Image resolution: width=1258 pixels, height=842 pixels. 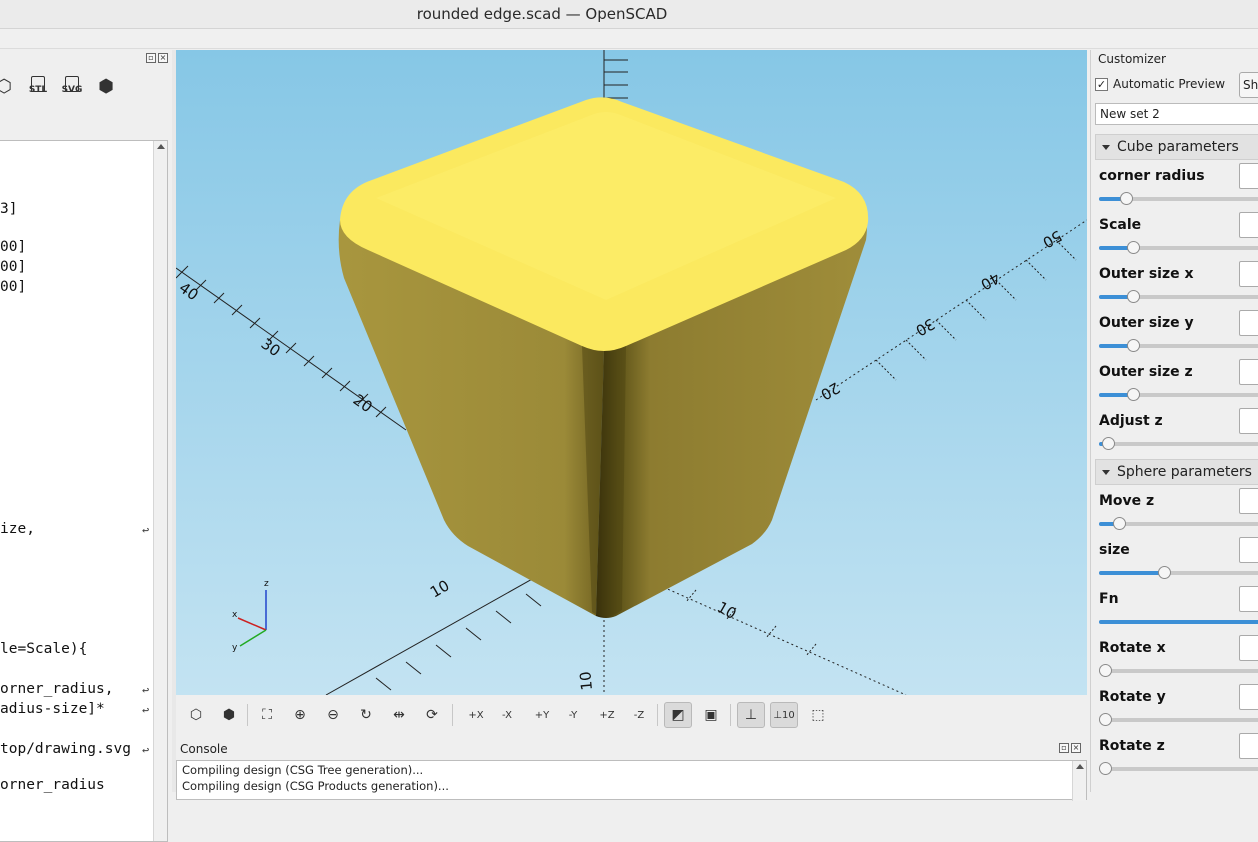 What do you see at coordinates (333, 715) in the screenshot?
I see `zoom-out-button: ⊖` at bounding box center [333, 715].